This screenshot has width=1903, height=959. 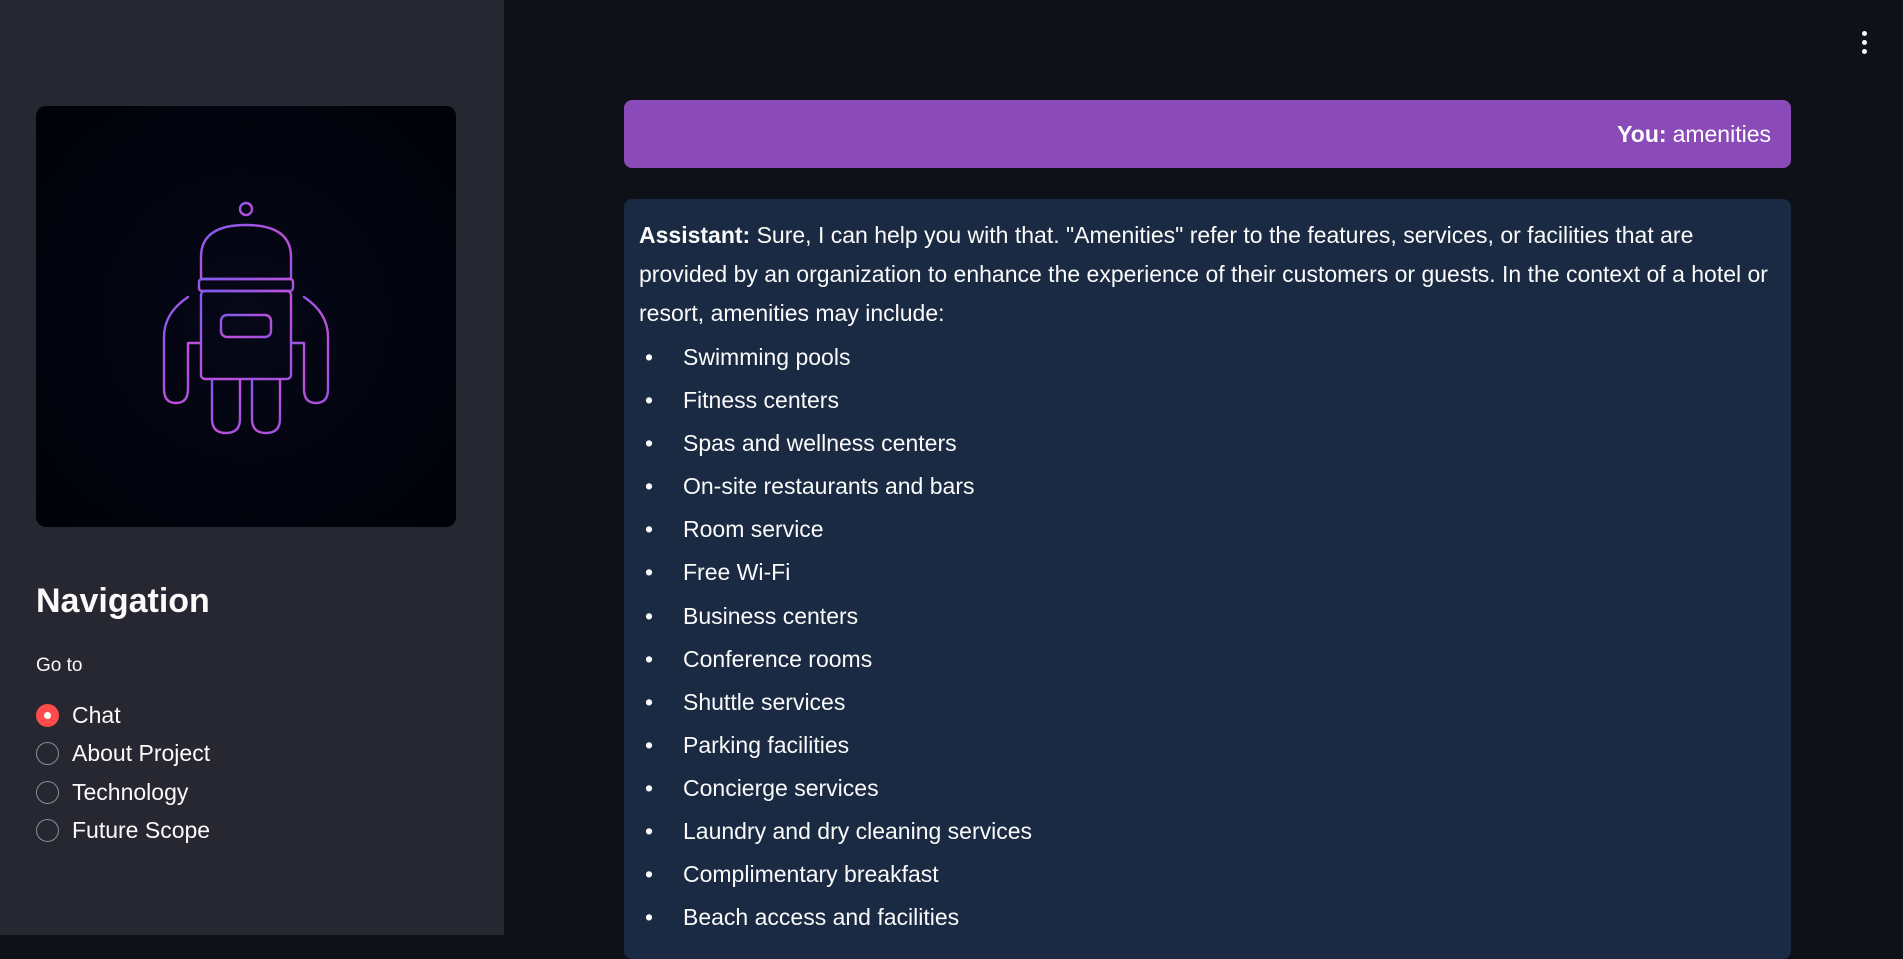 I want to click on user-message: You: amenities, so click(x=1207, y=134).